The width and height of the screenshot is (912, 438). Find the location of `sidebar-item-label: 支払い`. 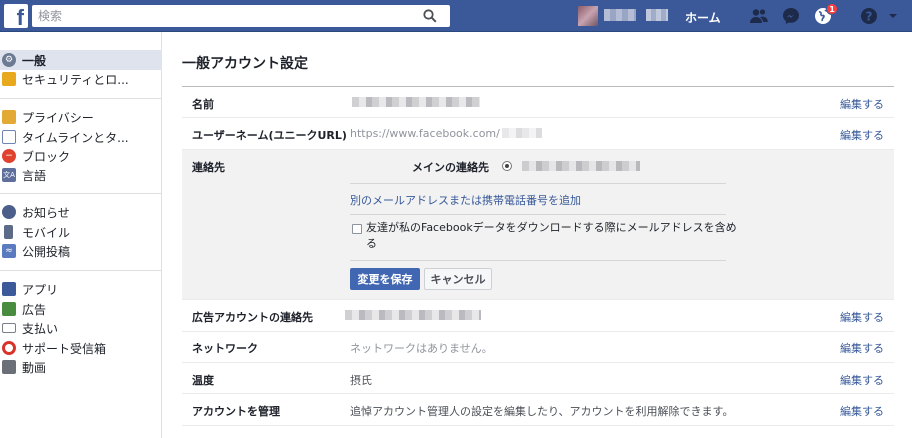

sidebar-item-label: 支払い is located at coordinates (40, 328).